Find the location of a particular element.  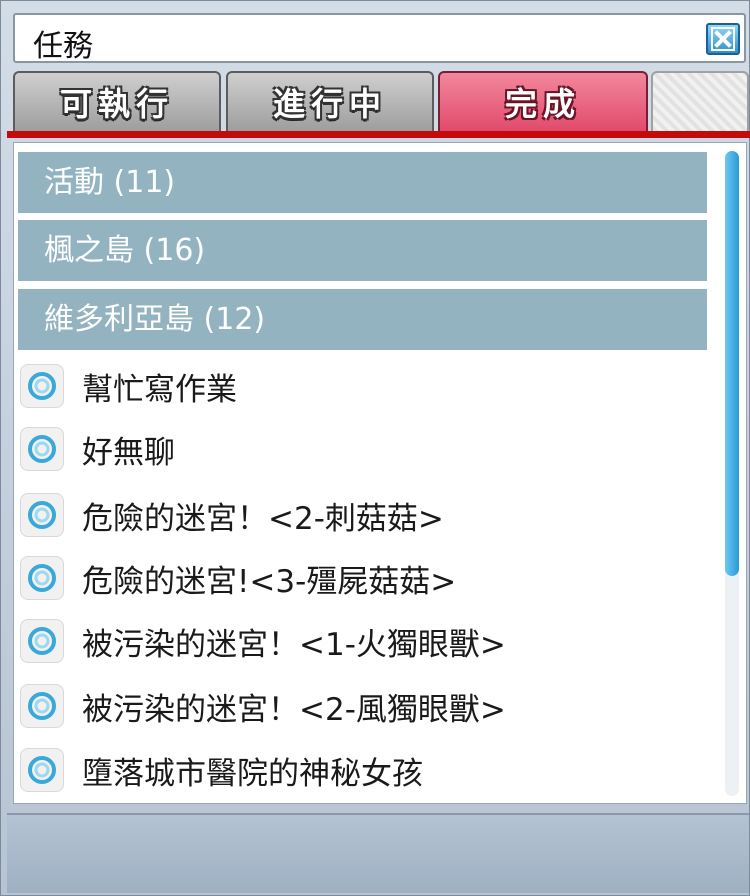

category-maple-island: 楓之島 (16) is located at coordinates (362, 250).